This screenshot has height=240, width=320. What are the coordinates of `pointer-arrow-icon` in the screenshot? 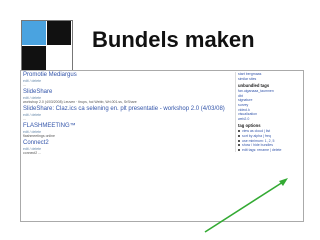 It's located at (246, 205).